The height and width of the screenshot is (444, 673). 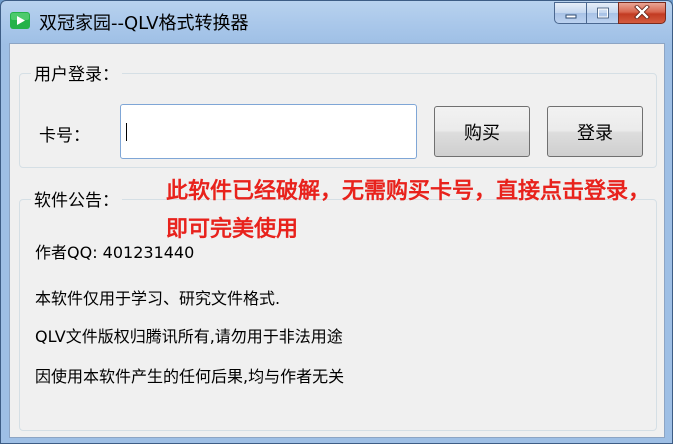 What do you see at coordinates (408, 210) in the screenshot?
I see `crack-annotation: 此软件已经破解，无需购买卡号，直接点击登录，即可完美使用` at bounding box center [408, 210].